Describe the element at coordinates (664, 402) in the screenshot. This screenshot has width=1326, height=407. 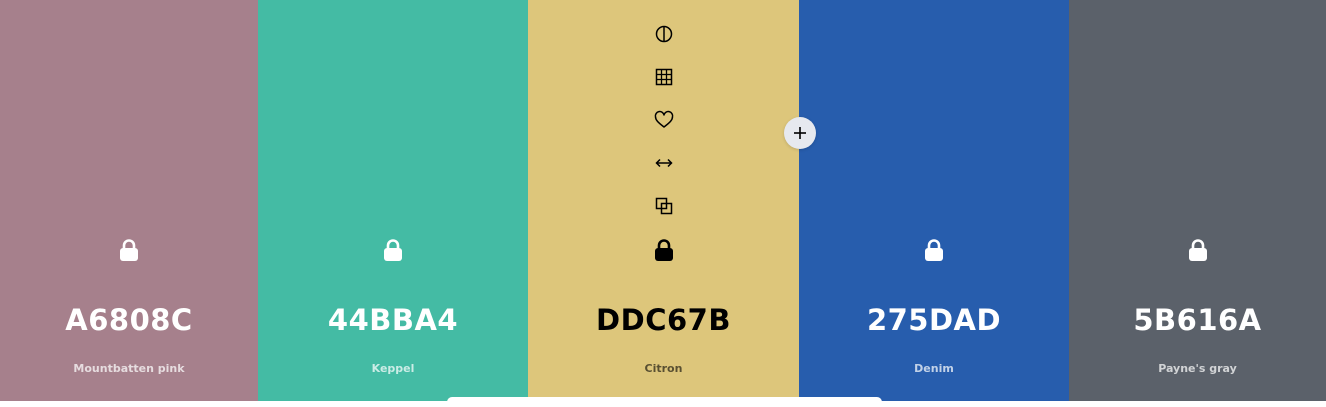
I see `bottom-toolbar` at that location.